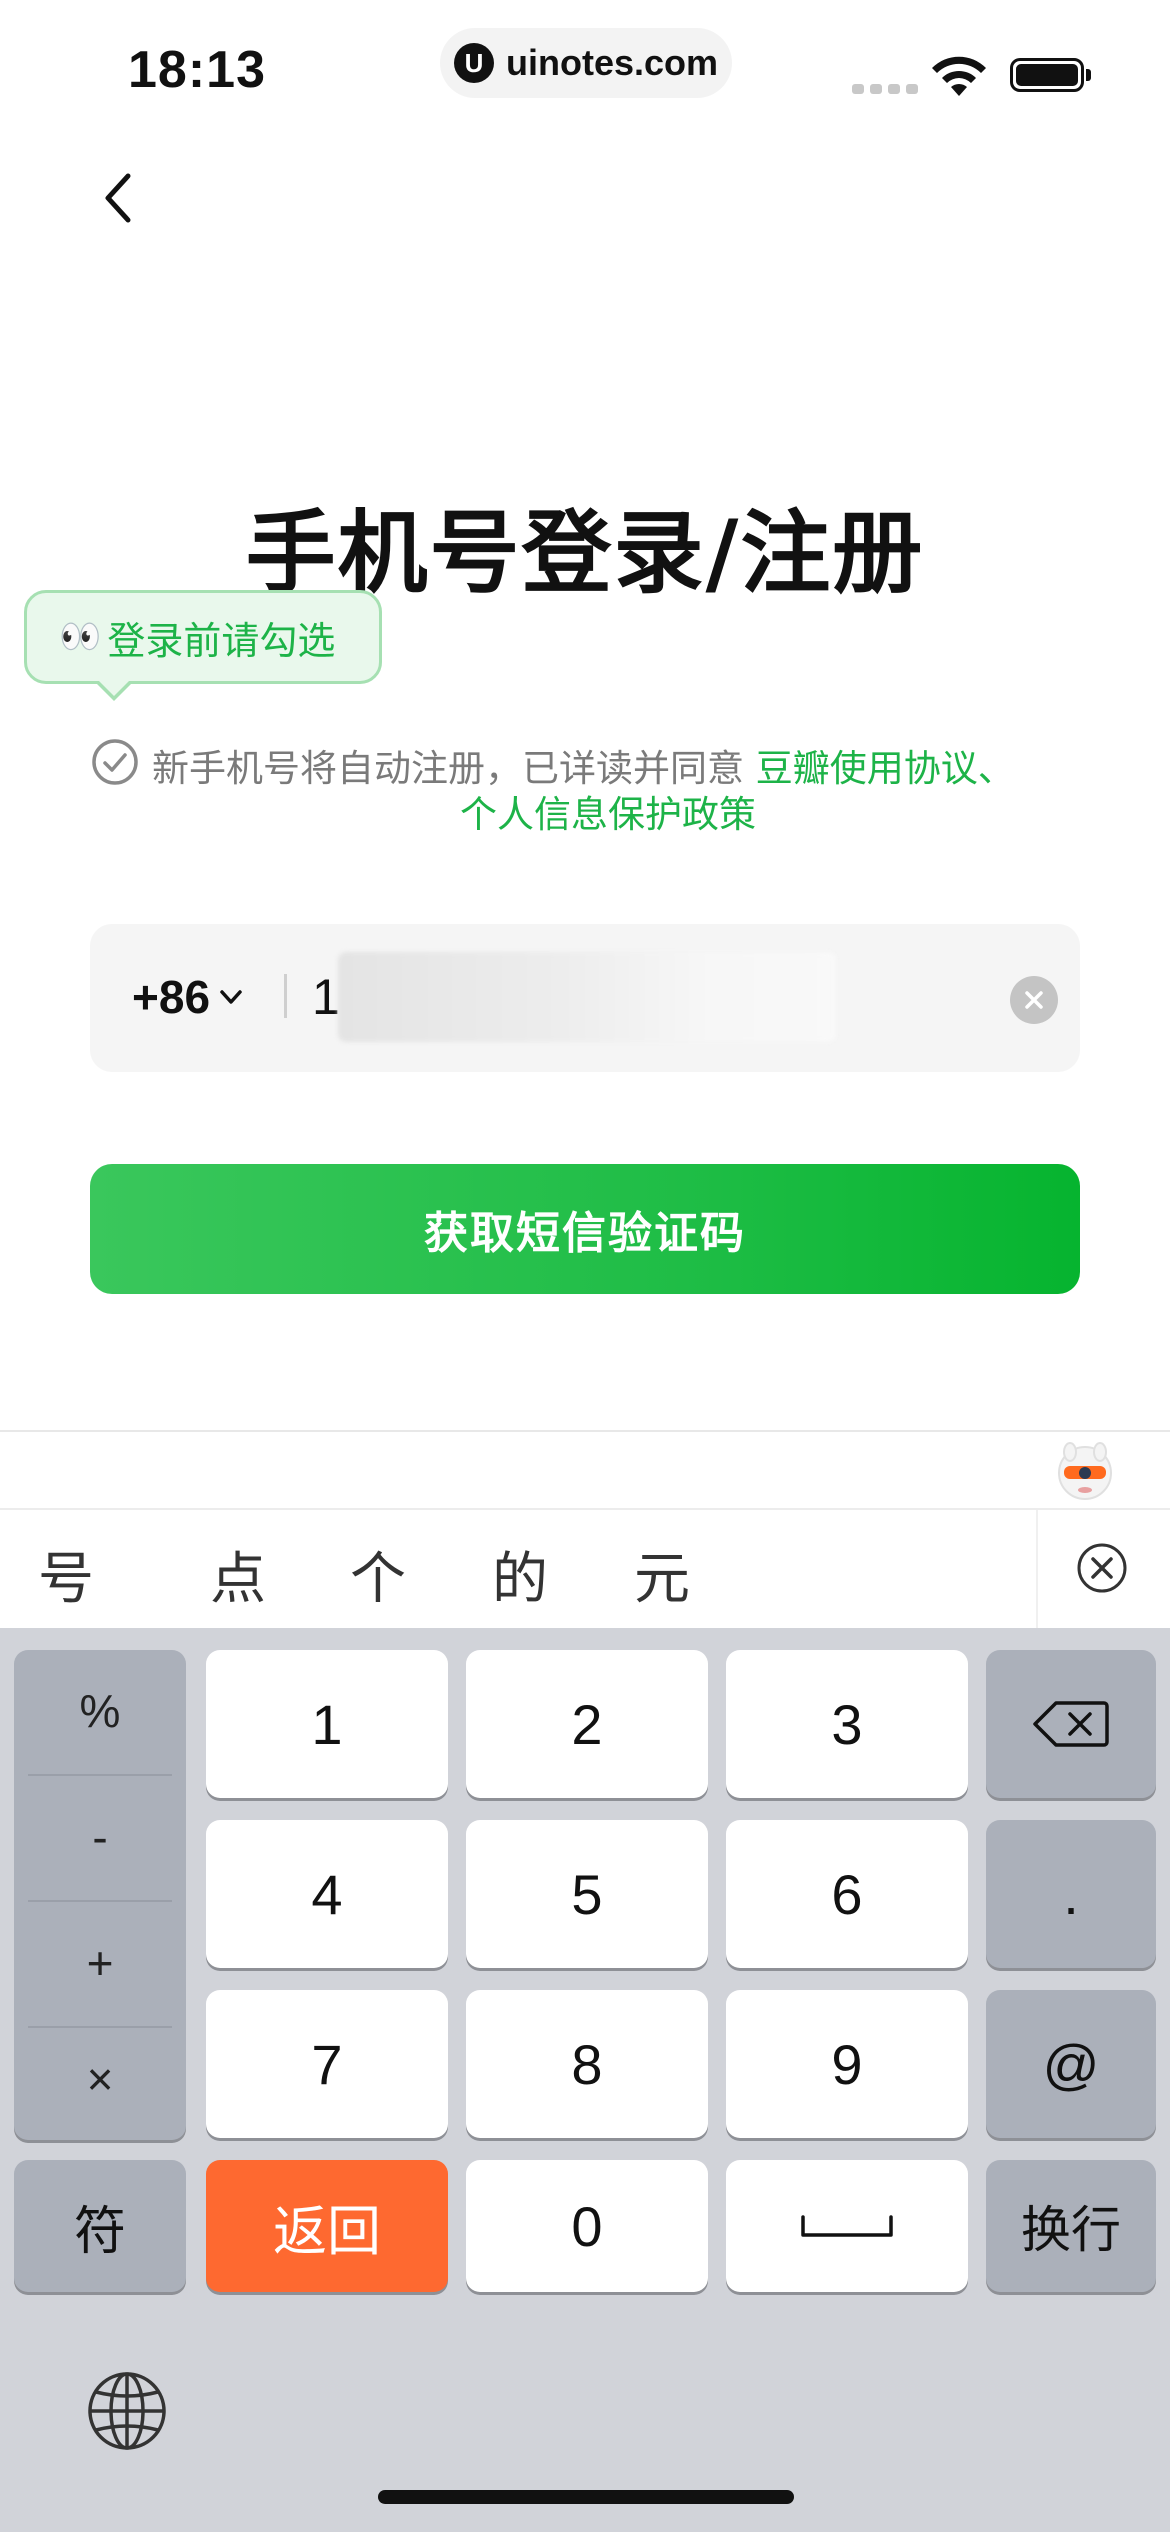  I want to click on get-sms-code-button: 获取短信验证码, so click(585, 1229).